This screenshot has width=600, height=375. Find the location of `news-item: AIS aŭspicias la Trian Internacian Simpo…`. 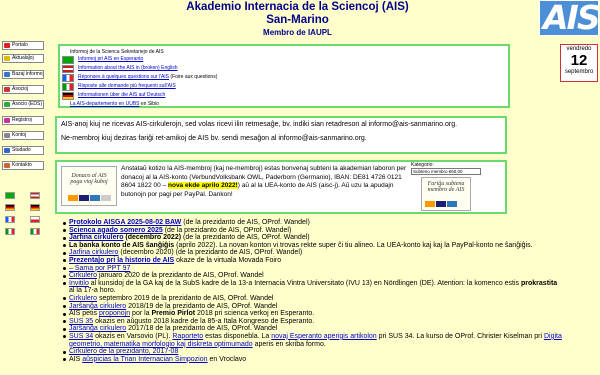

news-item: AIS aŭspicias la Trian Internacian Simpo… is located at coordinates (331, 359).